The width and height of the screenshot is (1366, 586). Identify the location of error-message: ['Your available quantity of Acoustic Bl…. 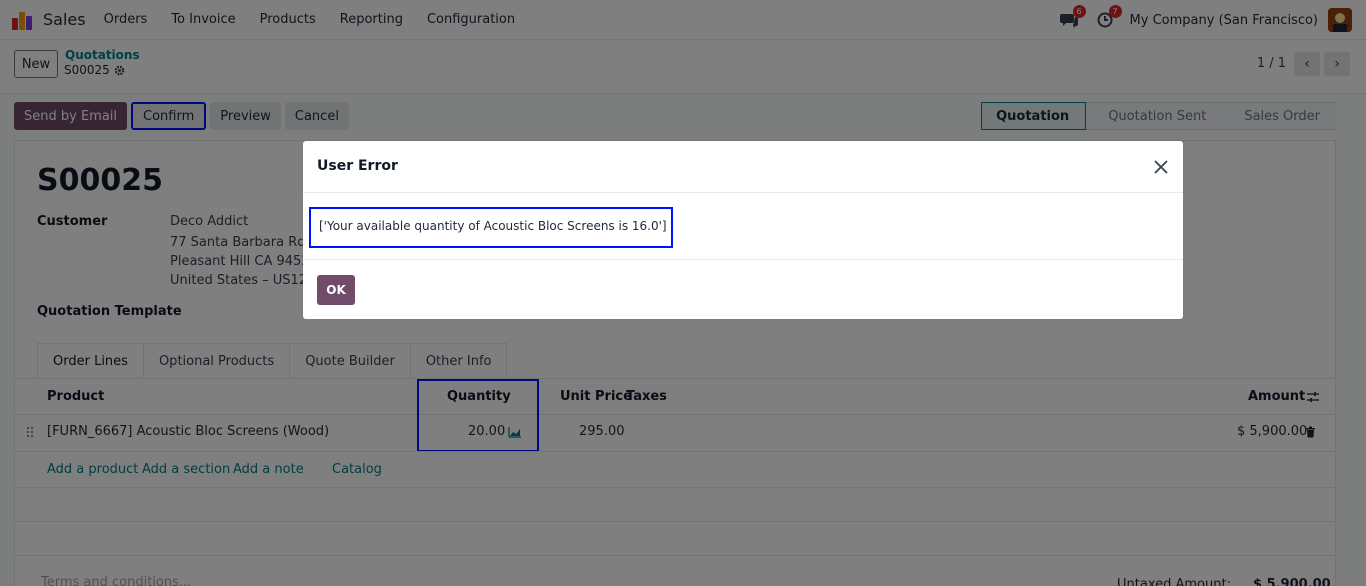
(493, 226).